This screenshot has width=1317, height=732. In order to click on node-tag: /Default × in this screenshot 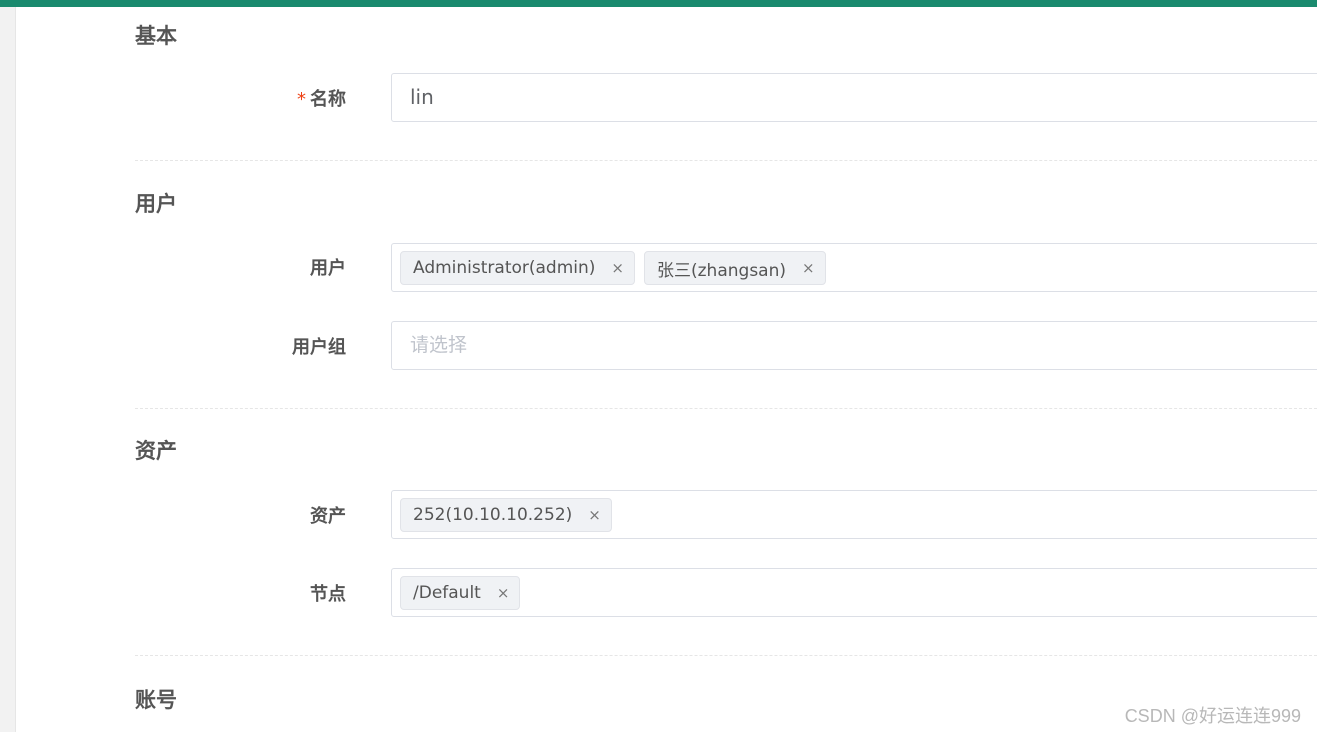, I will do `click(460, 593)`.